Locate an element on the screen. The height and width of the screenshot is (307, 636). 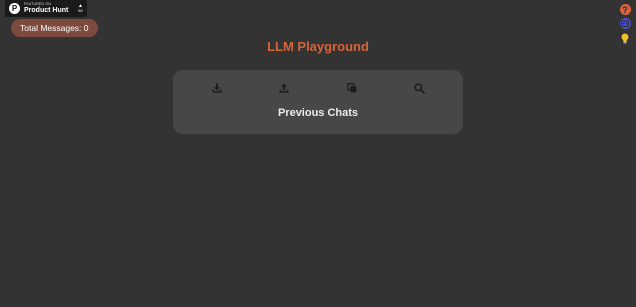
product-hunt-name: Product Hunt is located at coordinates (46, 11).